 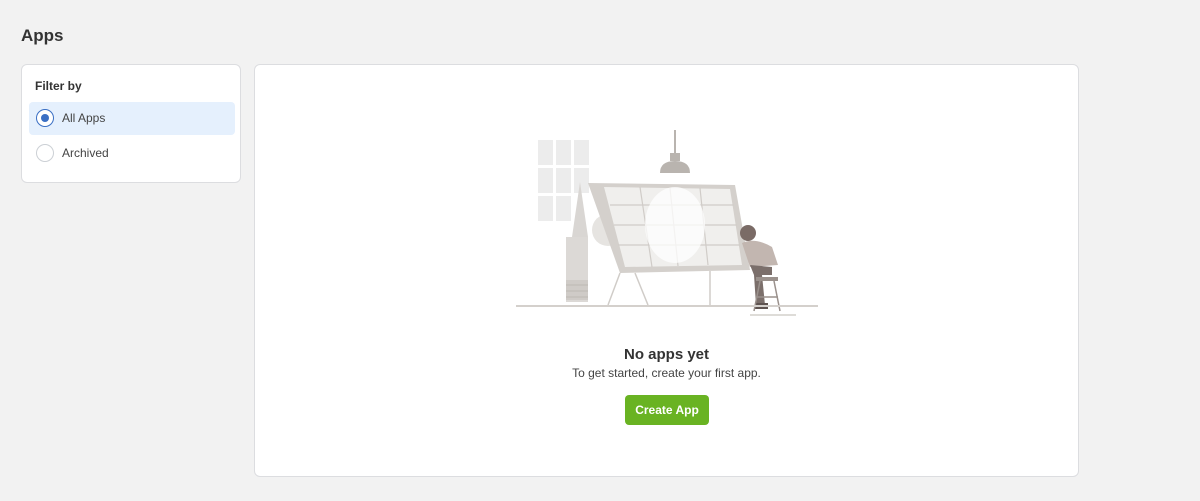 I want to click on filter-panel: Filter by All Apps Archived, so click(x=131, y=123).